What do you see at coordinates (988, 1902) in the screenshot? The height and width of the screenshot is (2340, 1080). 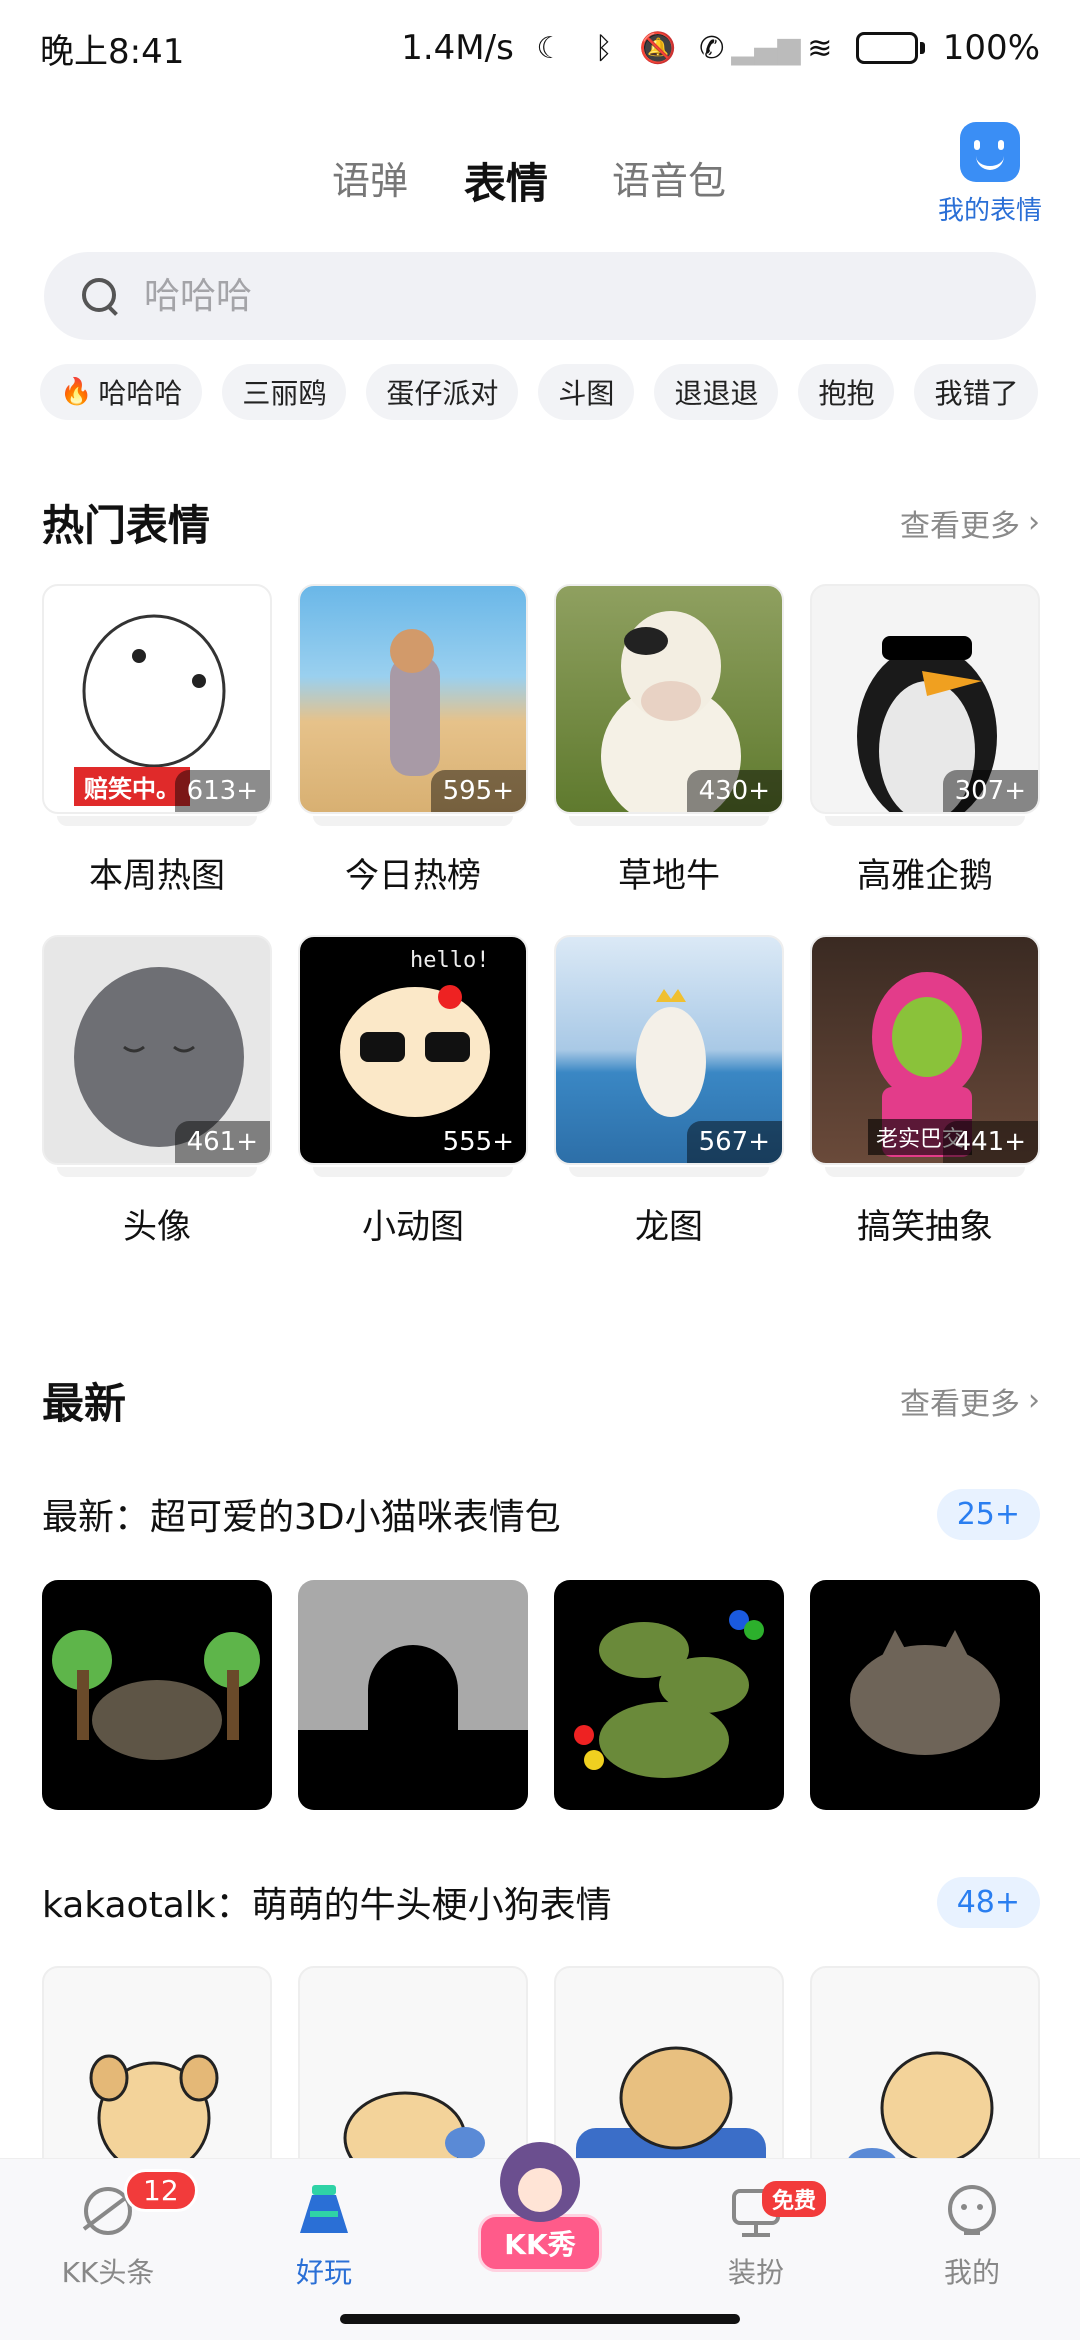 I see `pack-count-badge: 48+` at bounding box center [988, 1902].